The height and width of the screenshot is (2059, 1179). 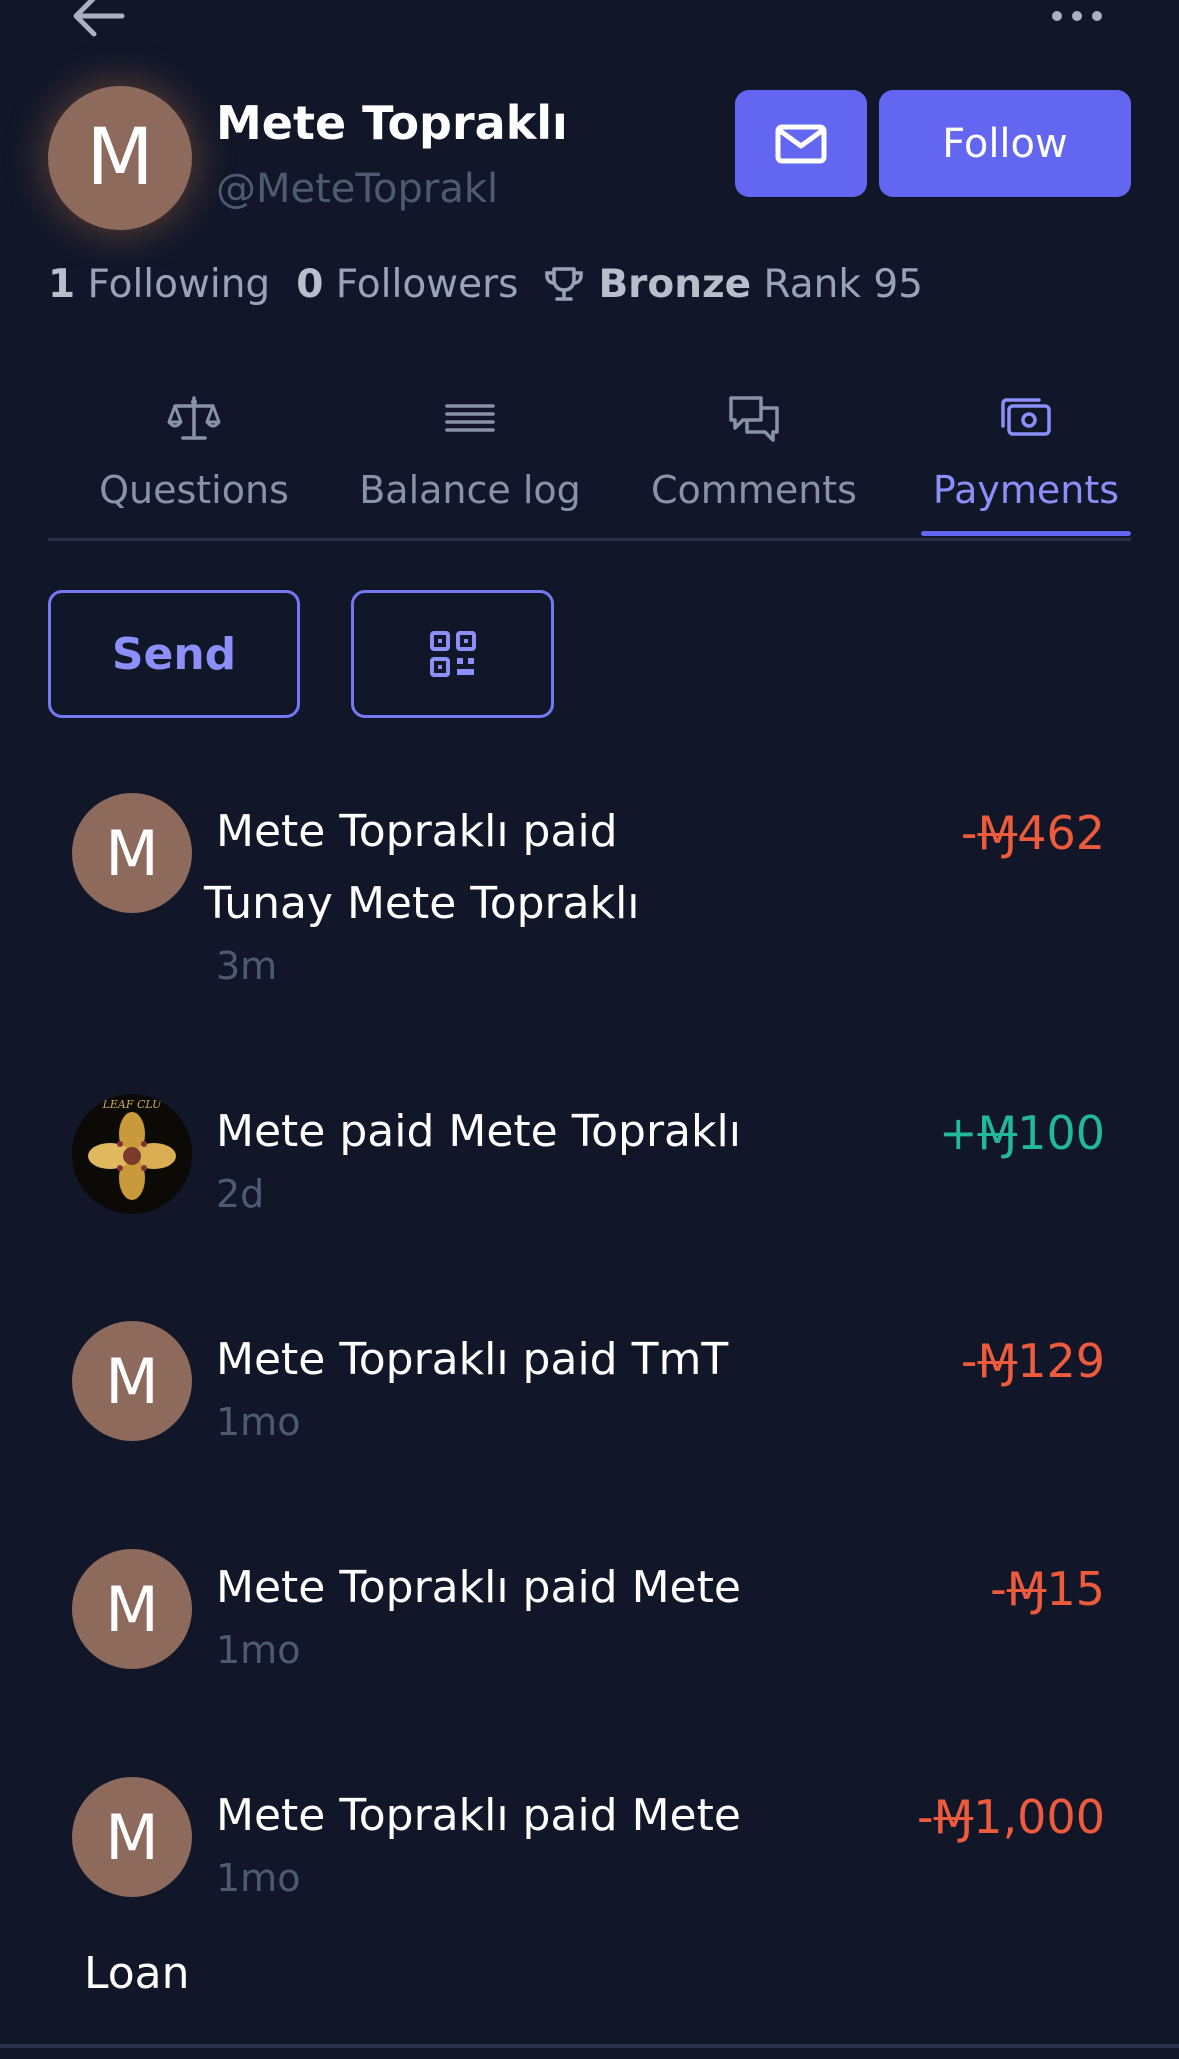 I want to click on payment-time: 2d, so click(x=240, y=1194).